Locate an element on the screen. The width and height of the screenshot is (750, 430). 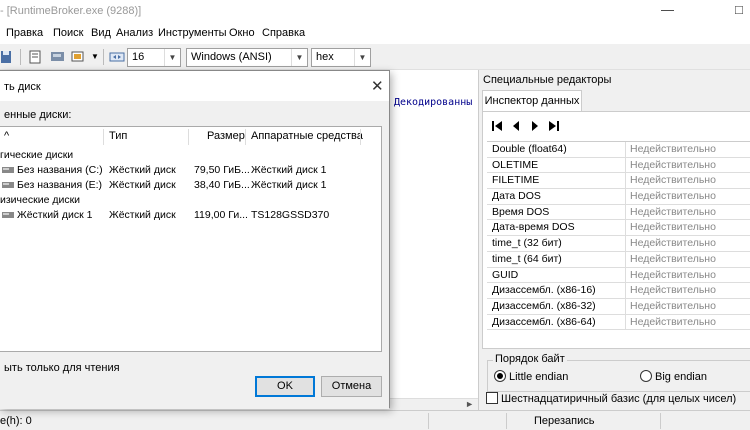
menu-help: Справка is located at coordinates (283, 33).